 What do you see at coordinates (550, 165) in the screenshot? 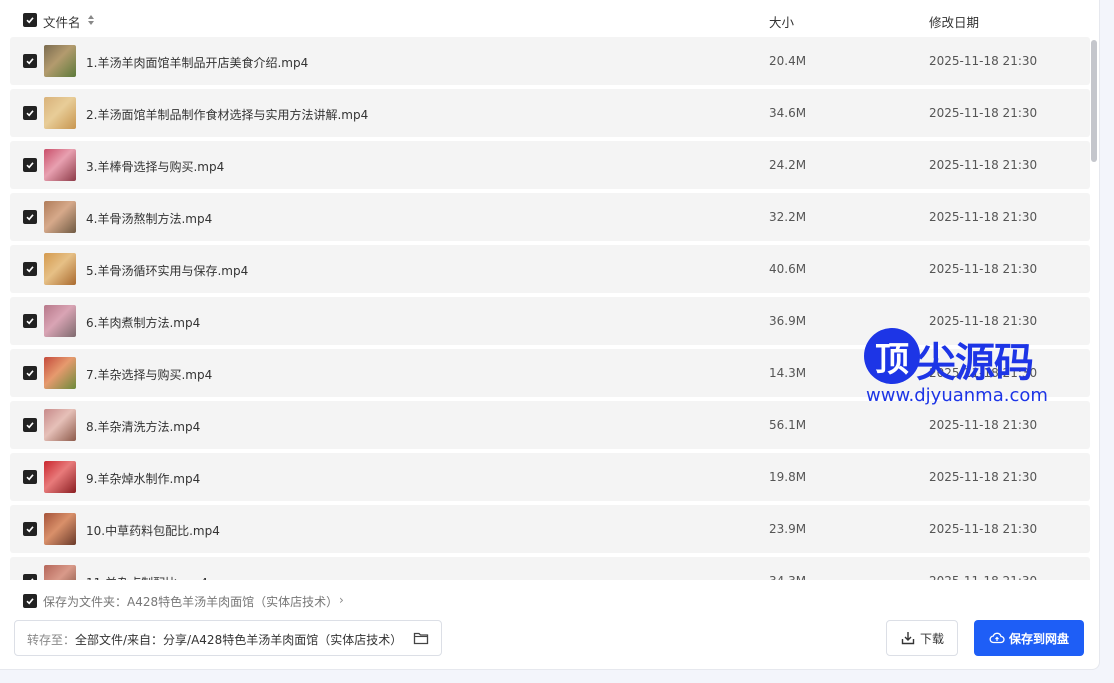
I see `file-row: 3.羊棒骨选择与购买.mp4 24.2M 2025-11-18 21:30` at bounding box center [550, 165].